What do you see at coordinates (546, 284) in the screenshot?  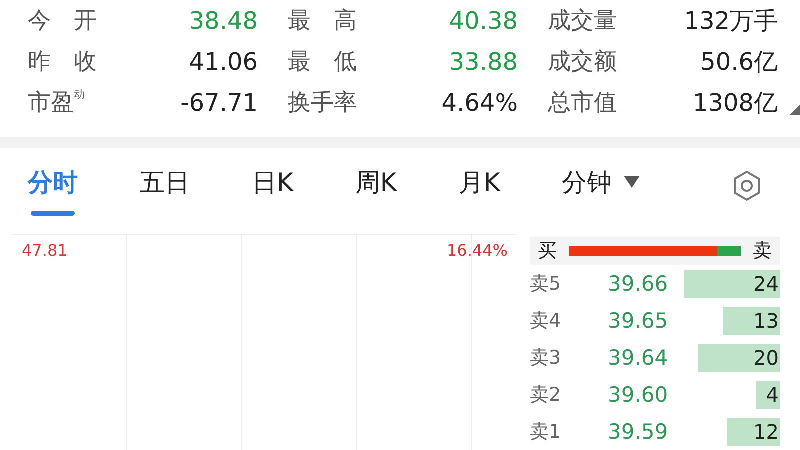 I see `order-level-label: 卖5` at bounding box center [546, 284].